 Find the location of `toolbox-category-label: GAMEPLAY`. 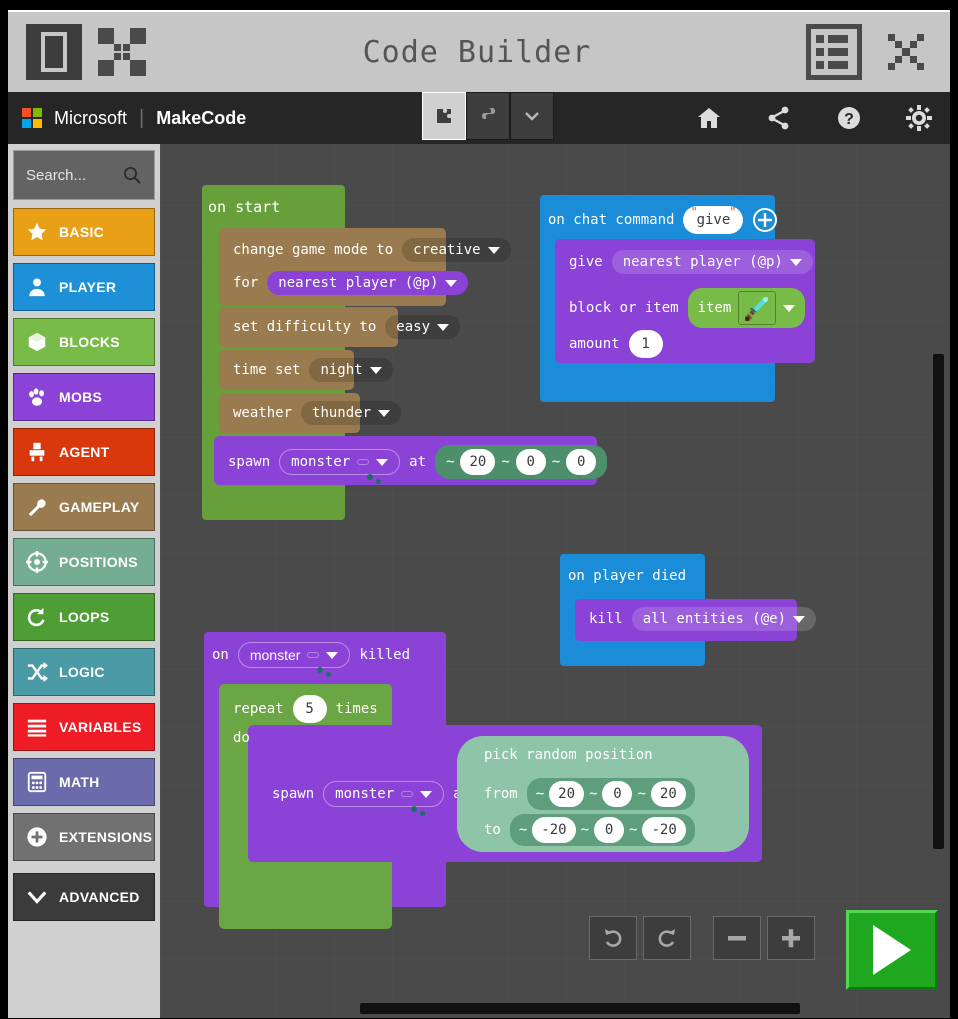

toolbox-category-label: GAMEPLAY is located at coordinates (99, 507).